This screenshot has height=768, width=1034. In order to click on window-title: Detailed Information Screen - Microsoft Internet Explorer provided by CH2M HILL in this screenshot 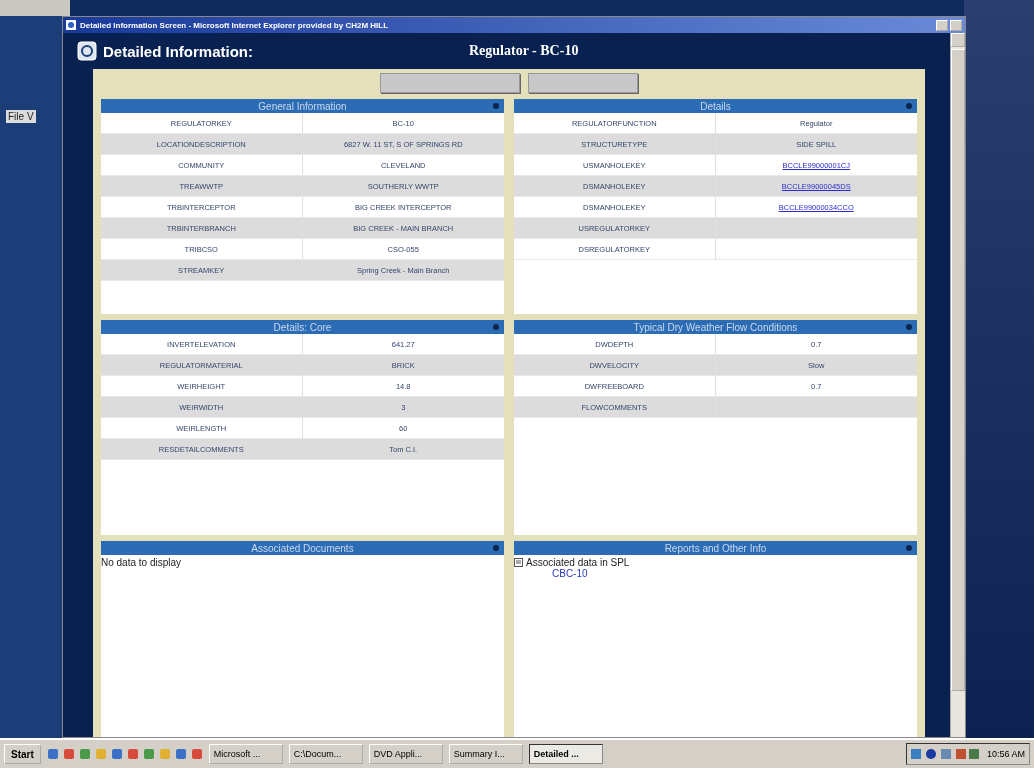, I will do `click(235, 25)`.